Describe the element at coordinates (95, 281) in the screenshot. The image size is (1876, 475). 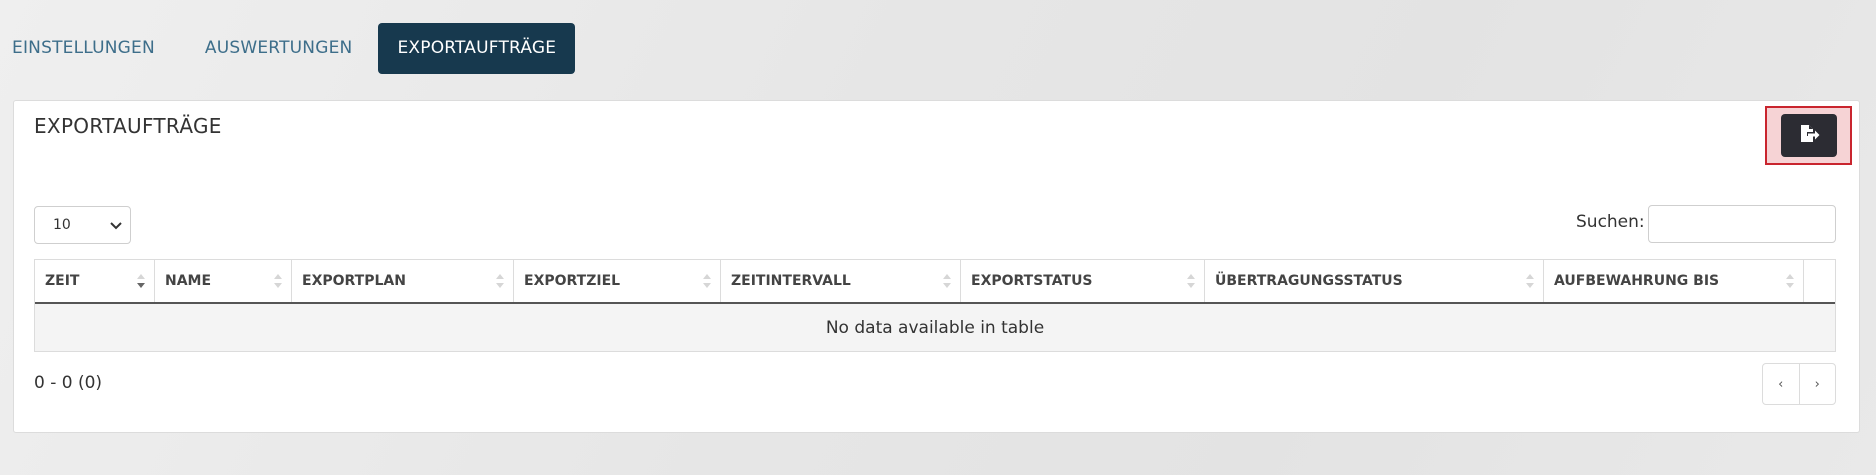
I see `column-header-zeit: ZEIT` at that location.